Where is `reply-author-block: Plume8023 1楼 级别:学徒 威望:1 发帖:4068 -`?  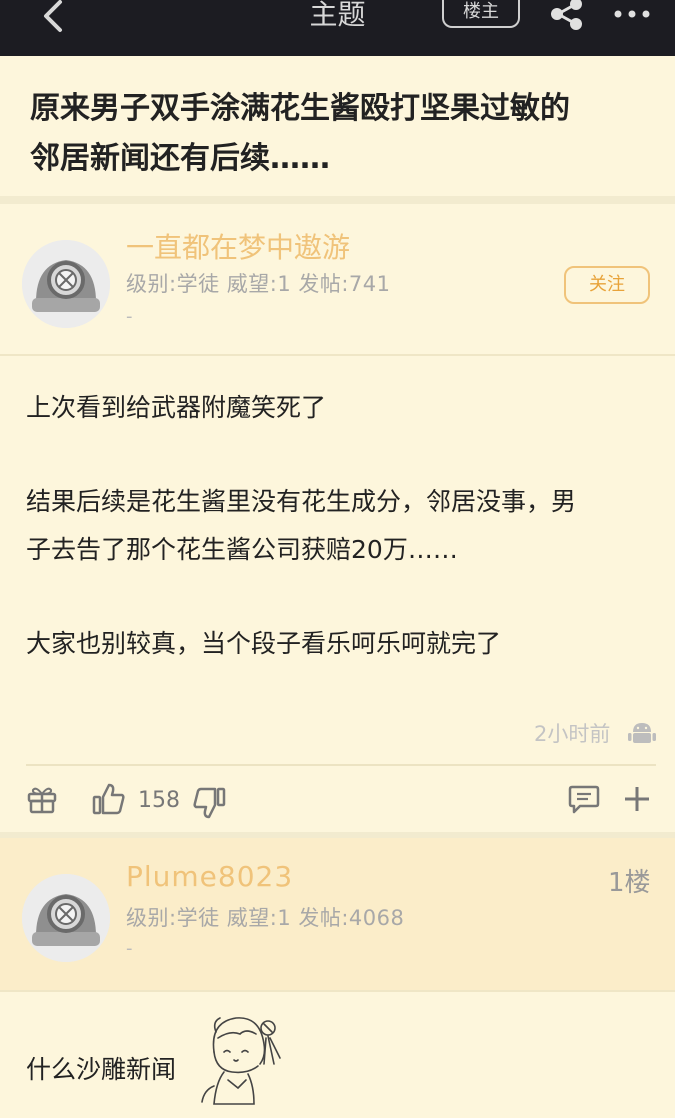
reply-author-block: Plume8023 1楼 级别:学徒 威望:1 发帖:4068 - is located at coordinates (337, 914).